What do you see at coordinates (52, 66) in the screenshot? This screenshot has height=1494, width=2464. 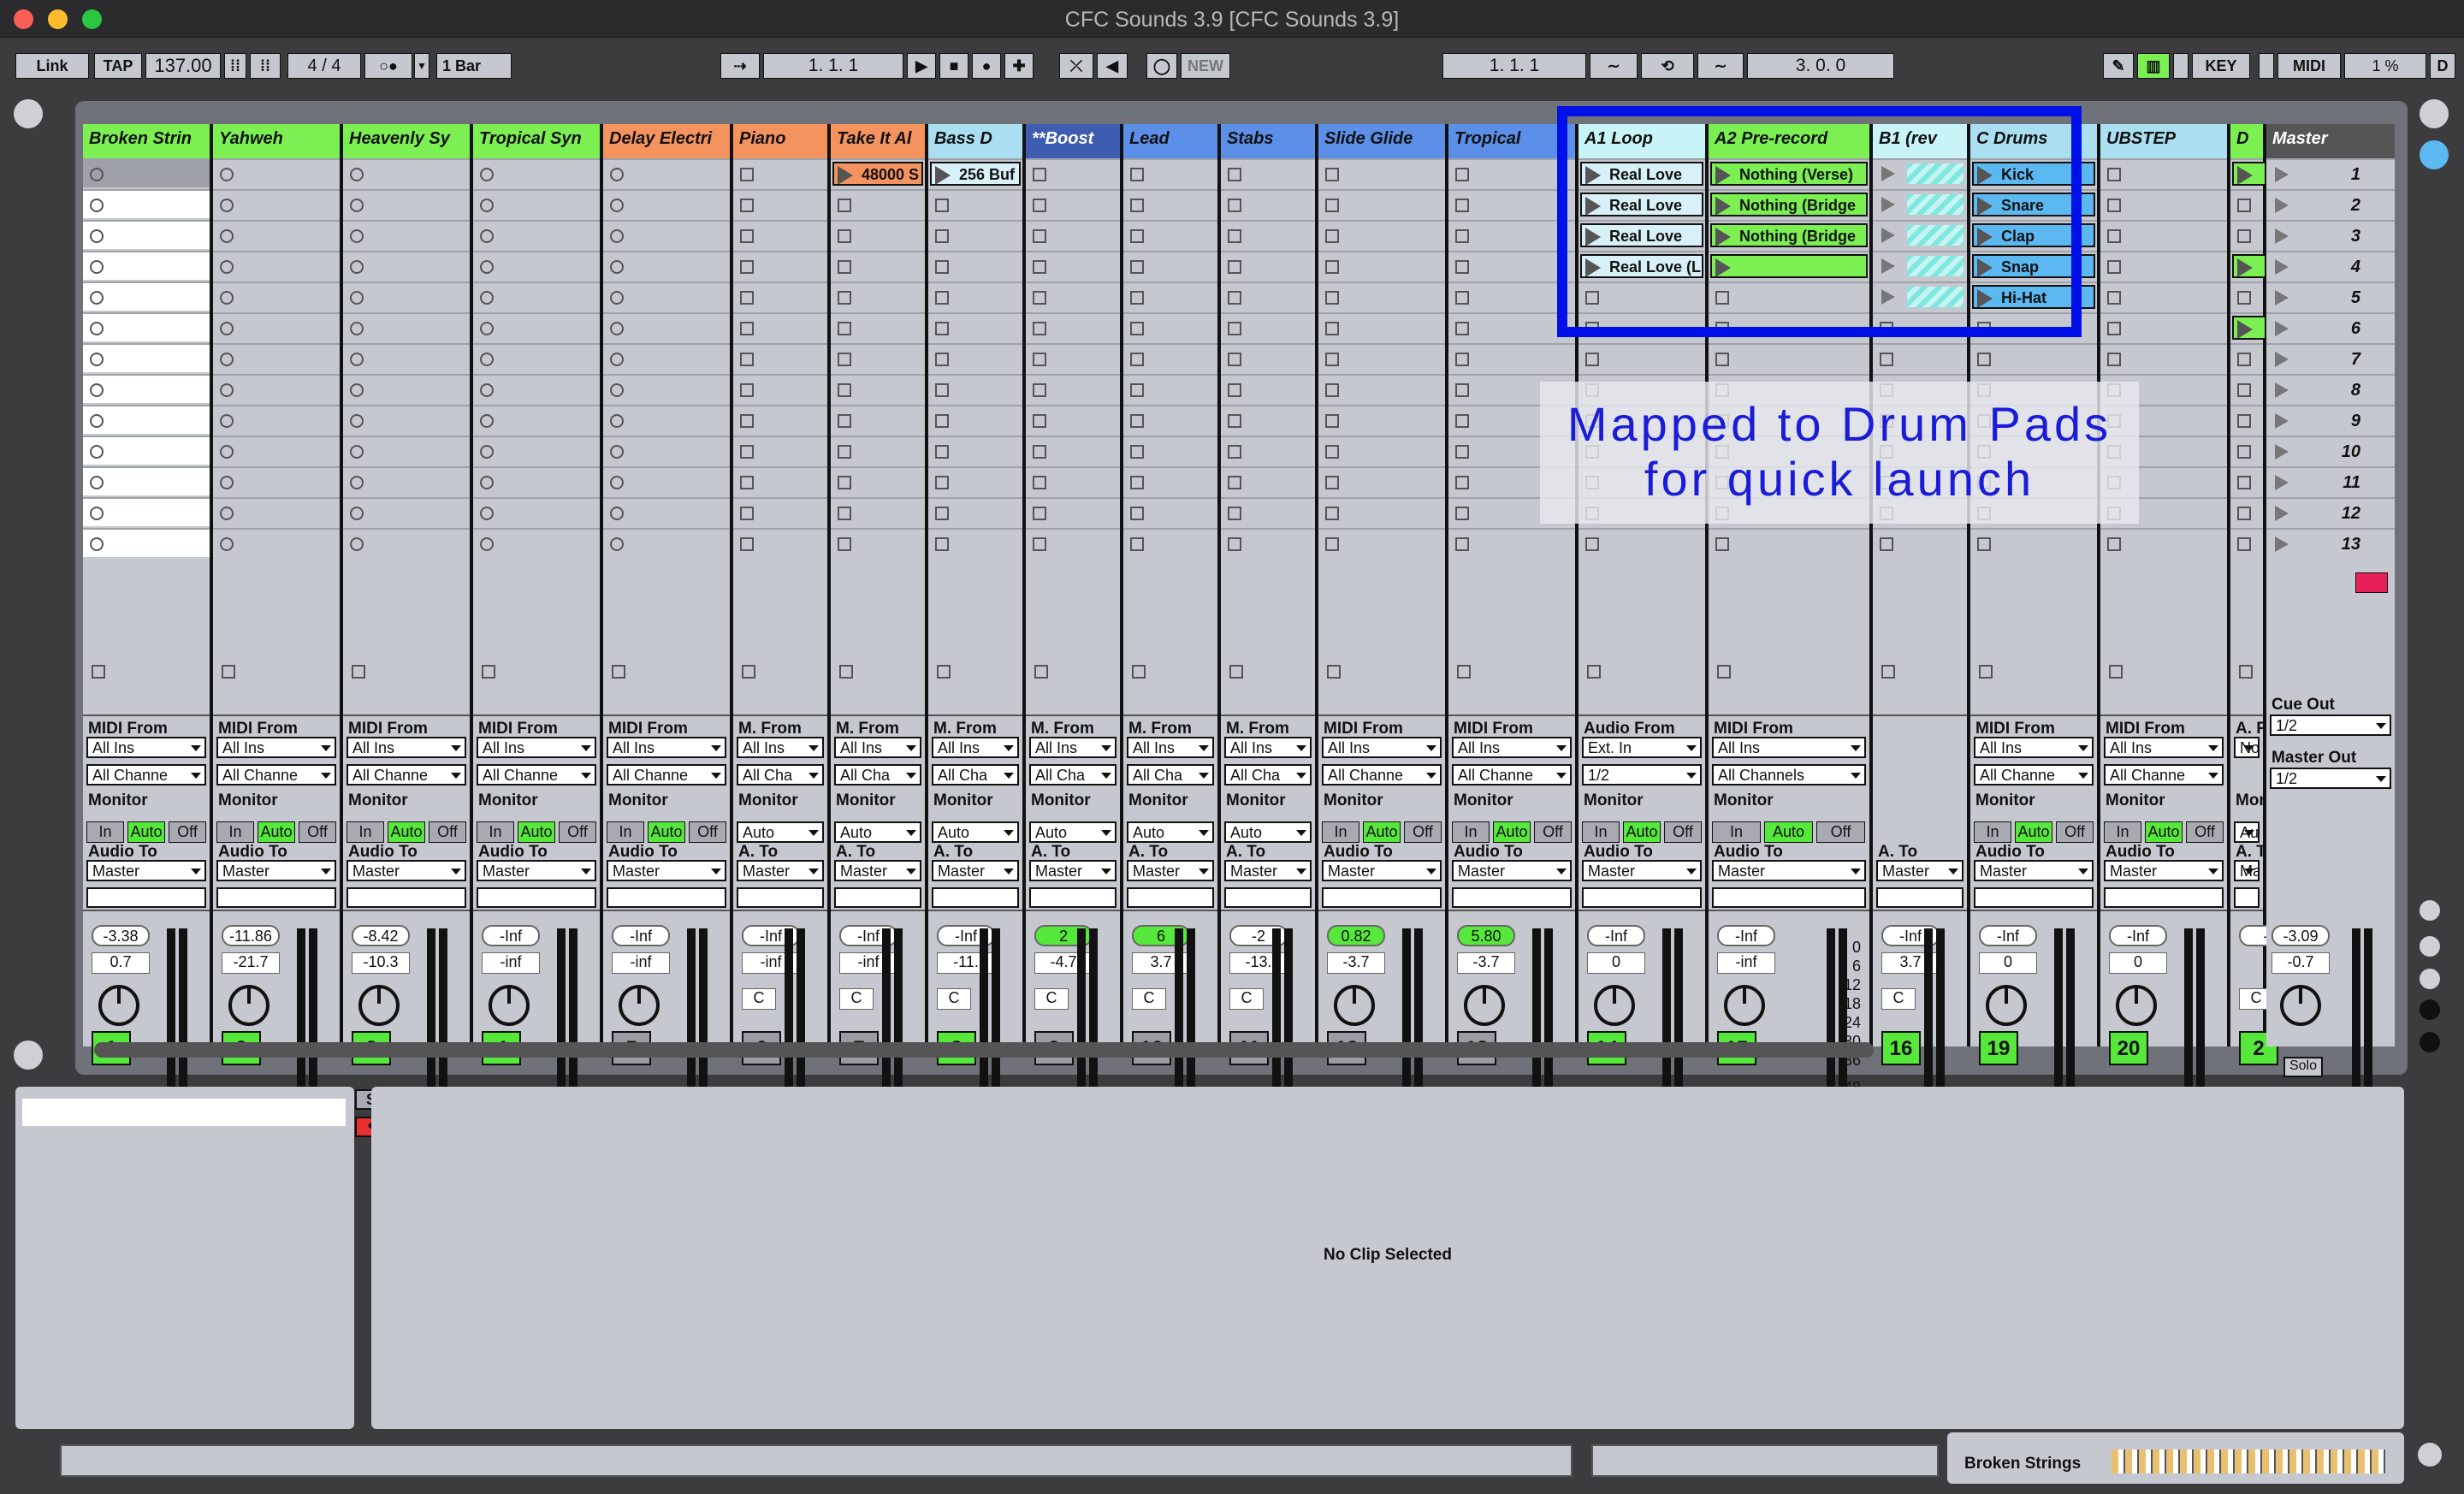 I see `link-button: Link` at bounding box center [52, 66].